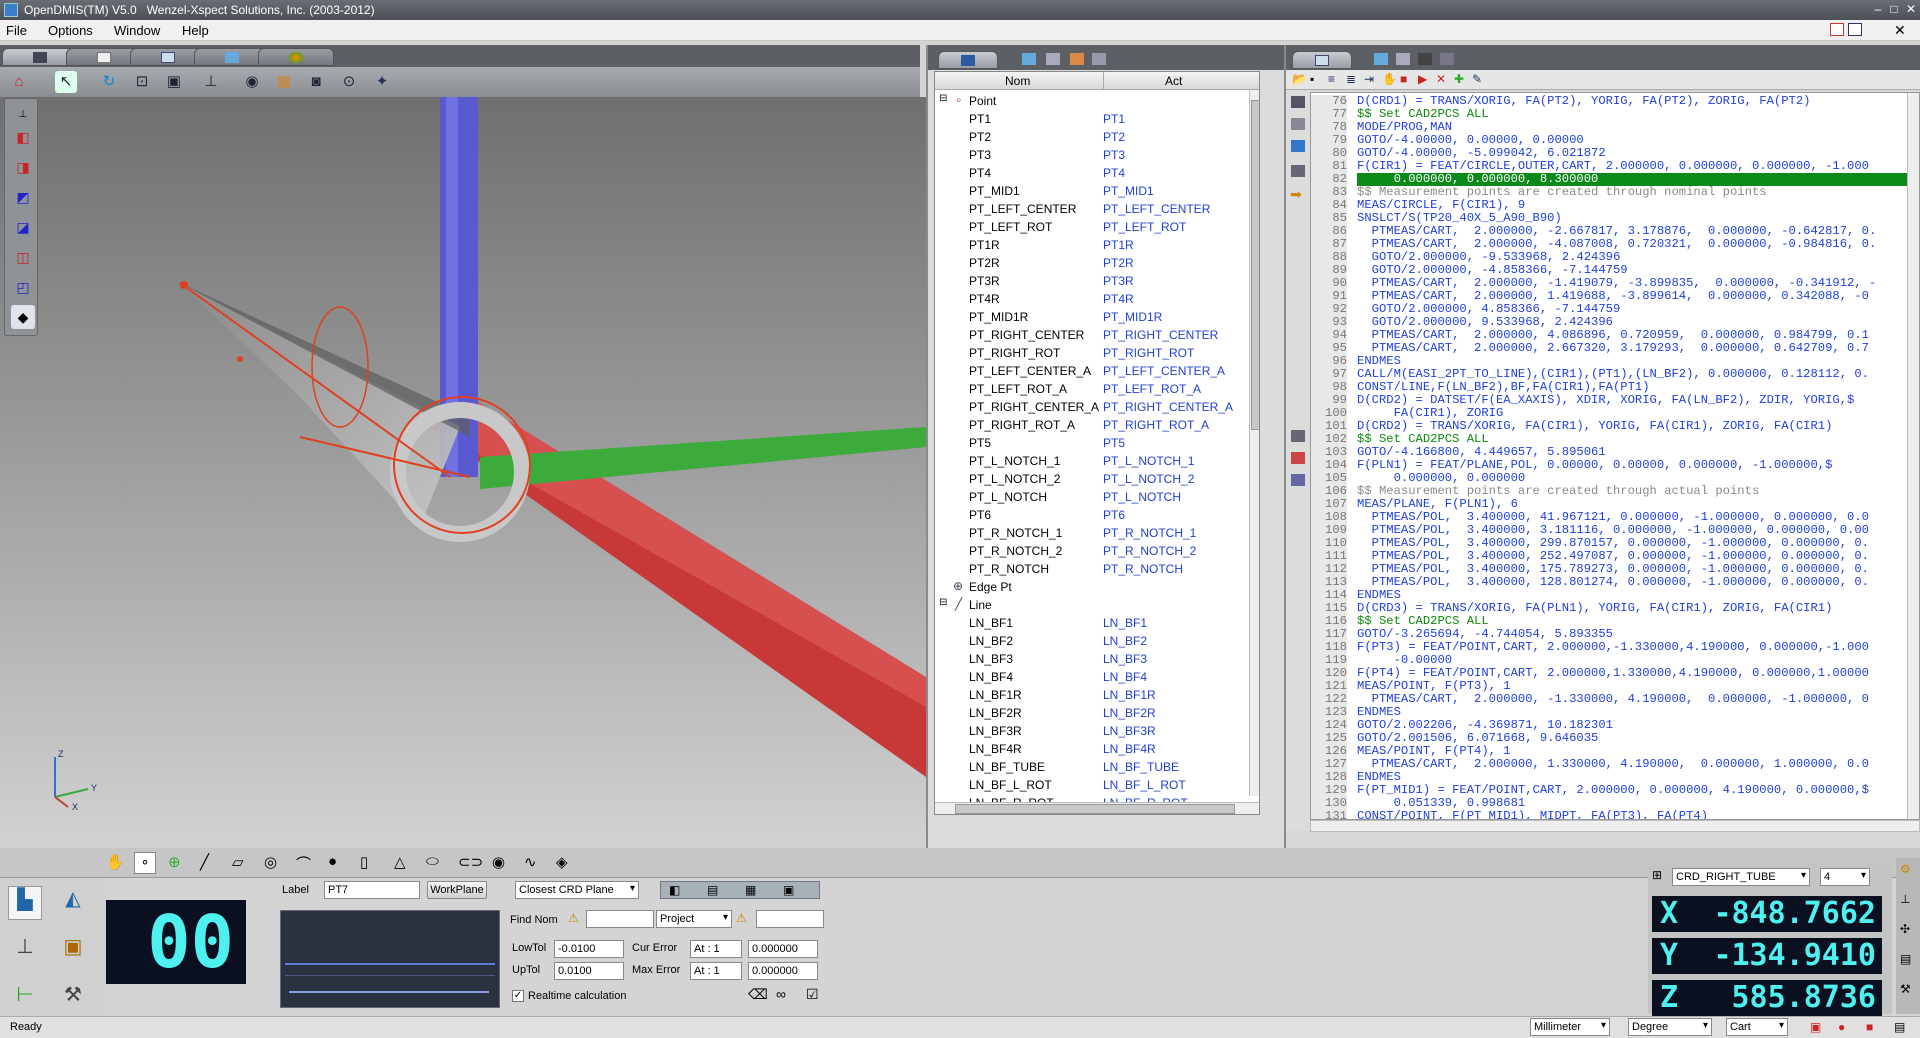 This screenshot has height=1038, width=1920. I want to click on joystick-icon: ✣, so click(1905, 929).